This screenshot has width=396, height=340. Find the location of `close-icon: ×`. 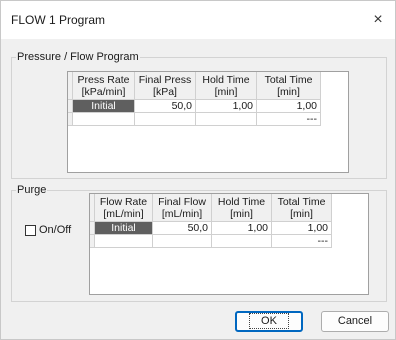

close-icon: × is located at coordinates (378, 20).